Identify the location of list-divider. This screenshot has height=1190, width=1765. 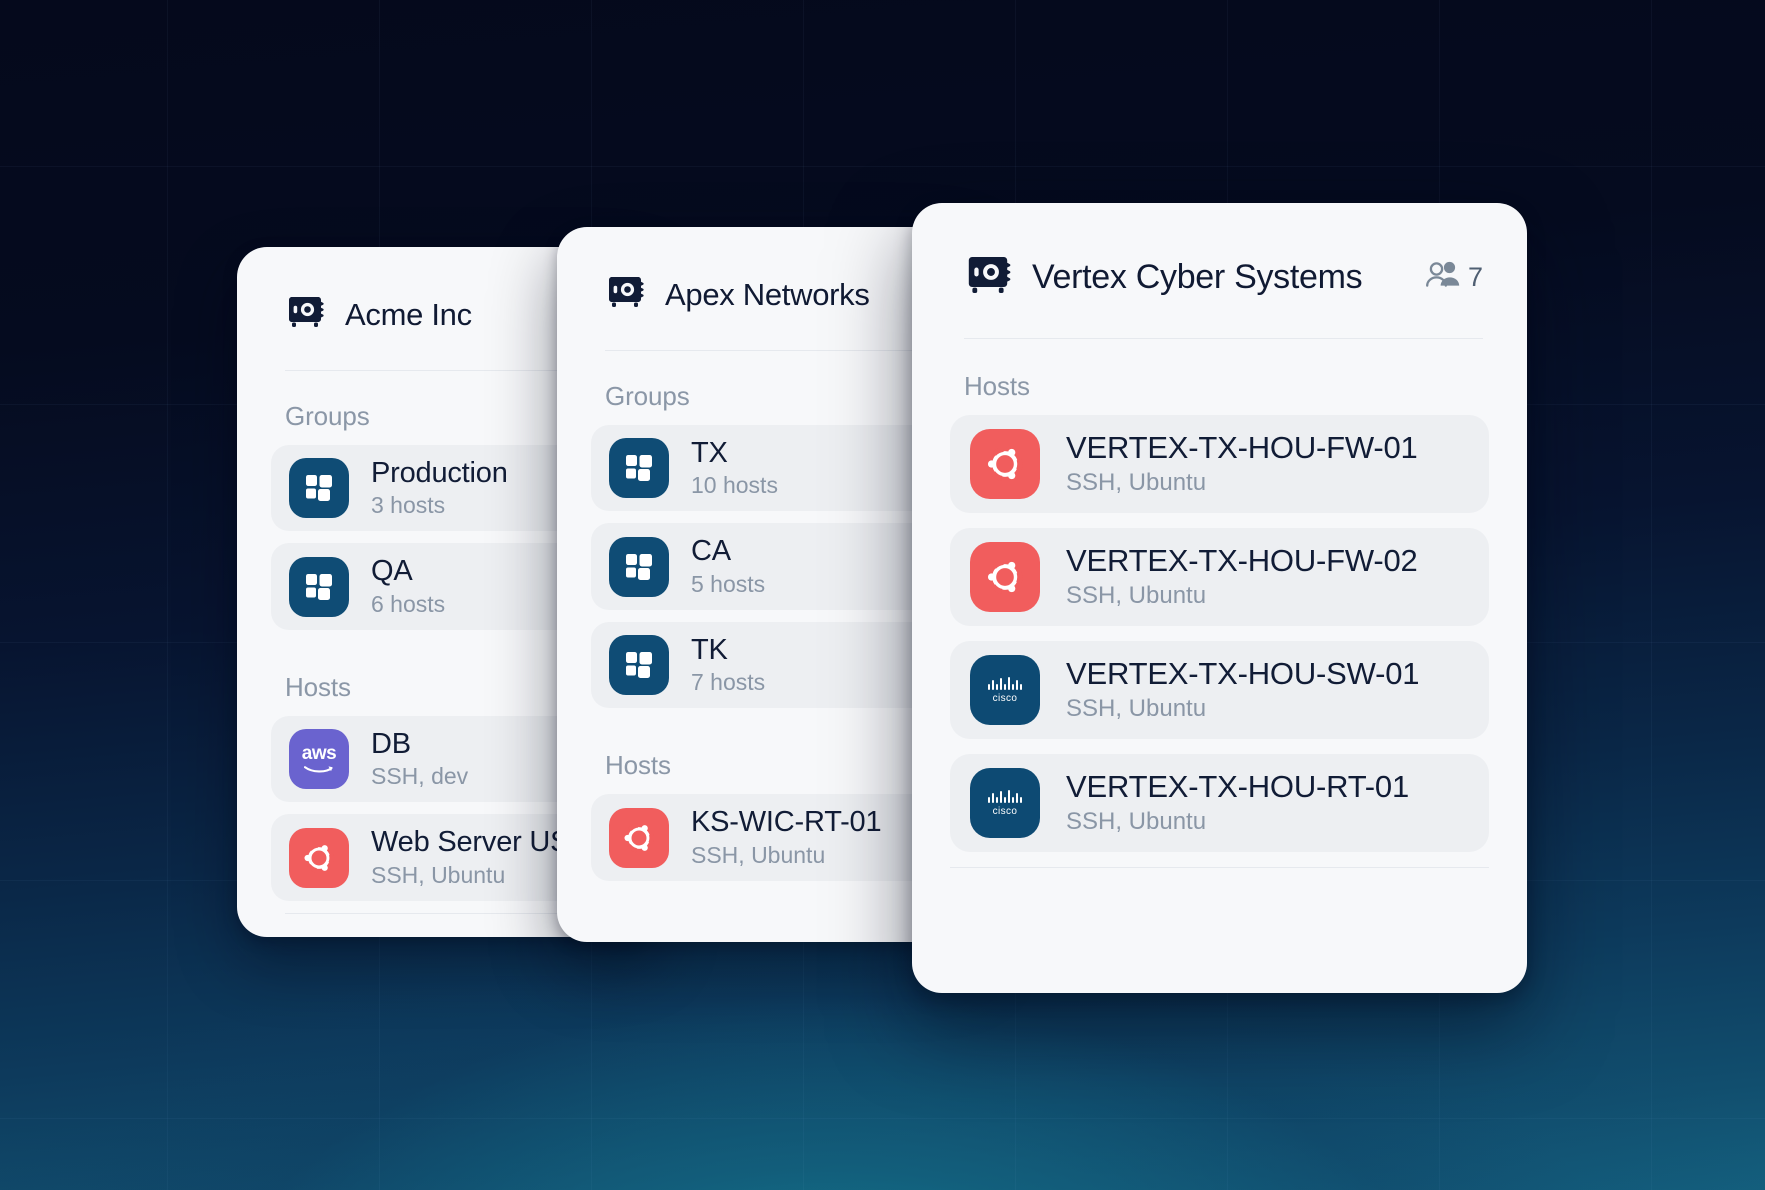
(1219, 867).